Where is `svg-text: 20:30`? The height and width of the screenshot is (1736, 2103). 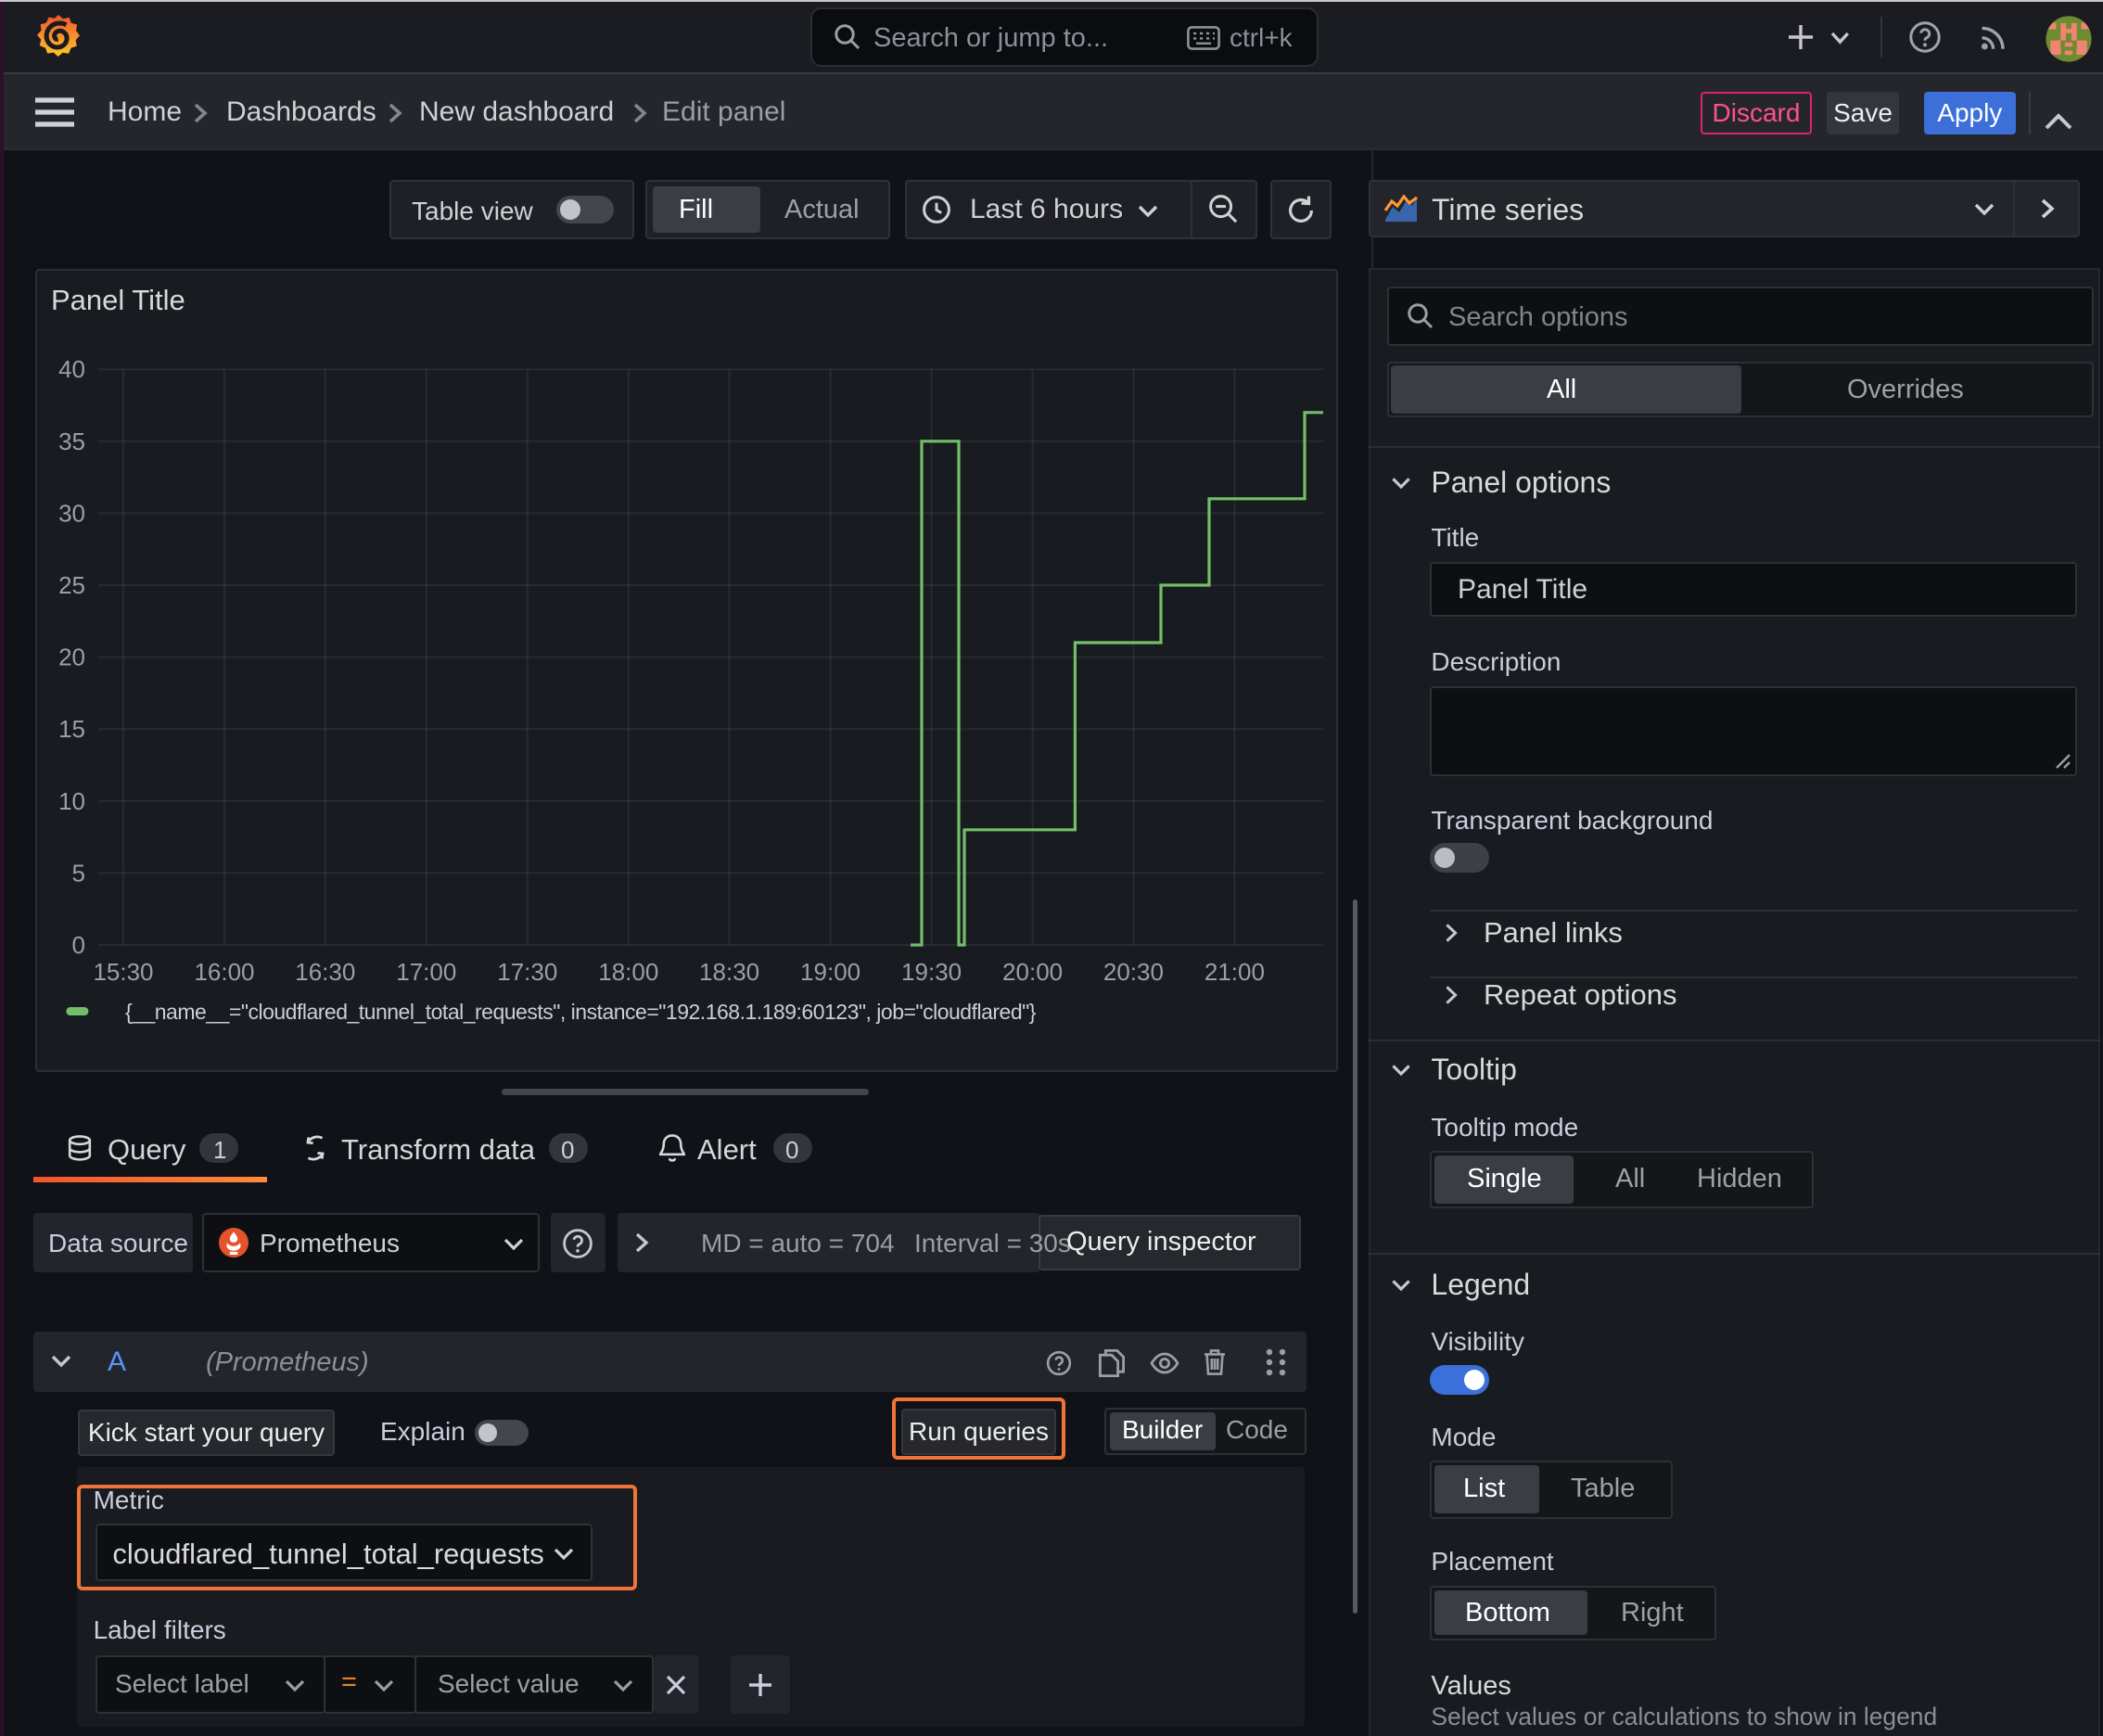 svg-text: 20:30 is located at coordinates (1133, 972).